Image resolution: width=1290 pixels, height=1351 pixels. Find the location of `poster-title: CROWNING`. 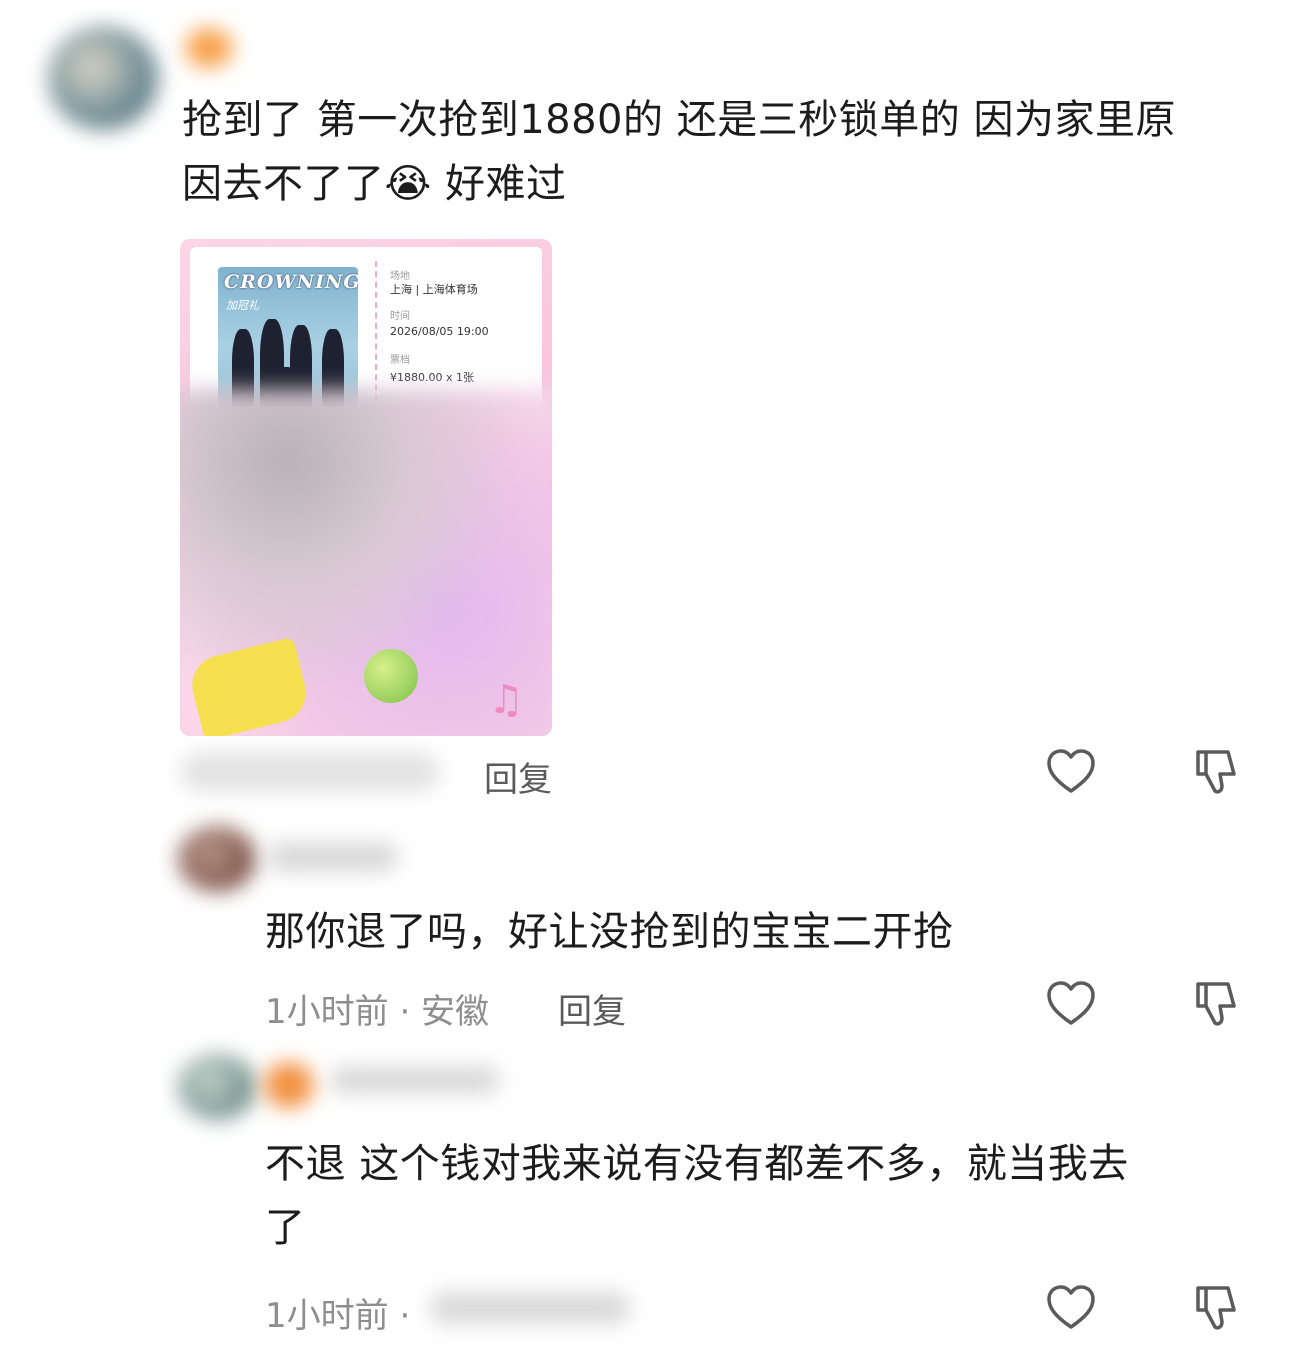

poster-title: CROWNING is located at coordinates (291, 282).